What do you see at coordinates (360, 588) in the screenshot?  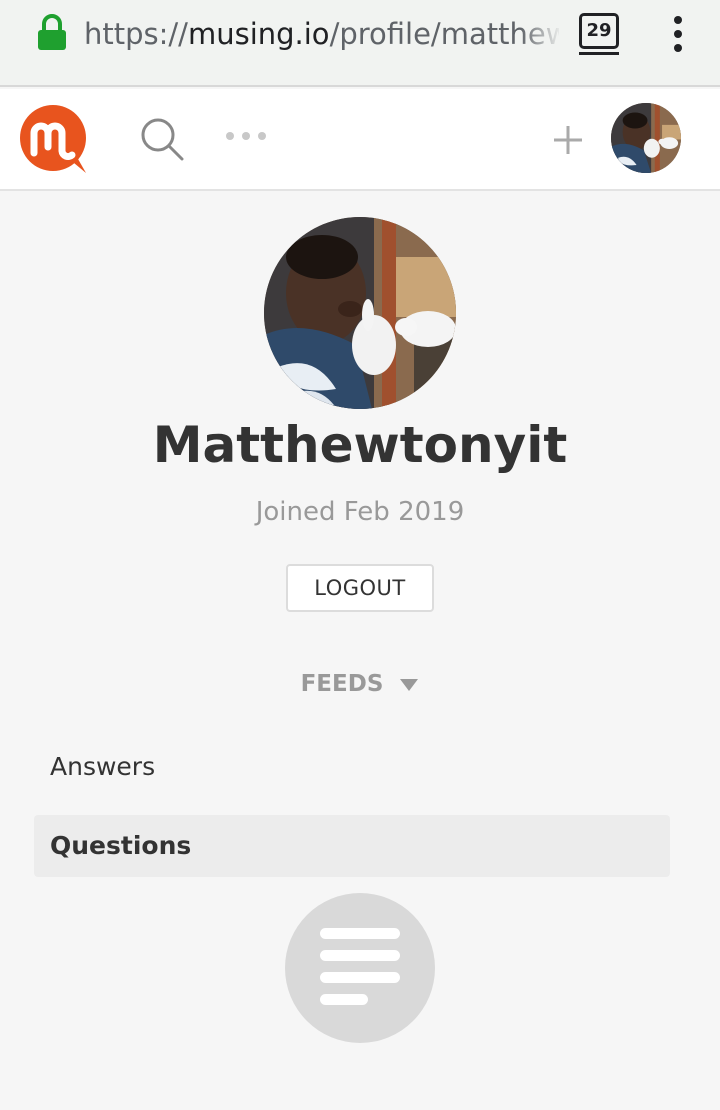 I see `logout-button: LOGOUT` at bounding box center [360, 588].